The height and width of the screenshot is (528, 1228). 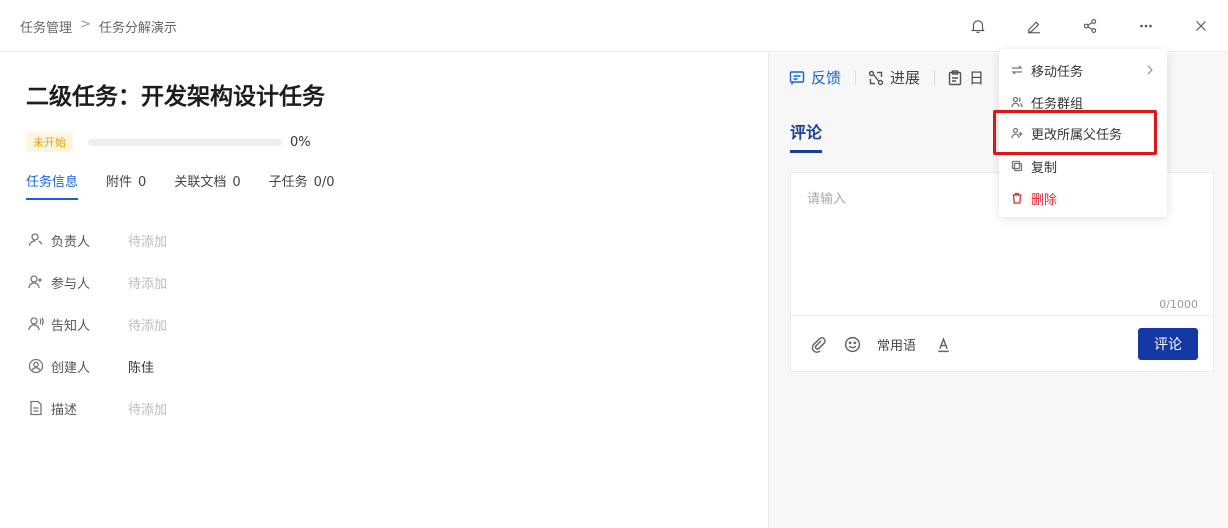 What do you see at coordinates (36, 324) in the screenshot?
I see `user-notify-icon` at bounding box center [36, 324].